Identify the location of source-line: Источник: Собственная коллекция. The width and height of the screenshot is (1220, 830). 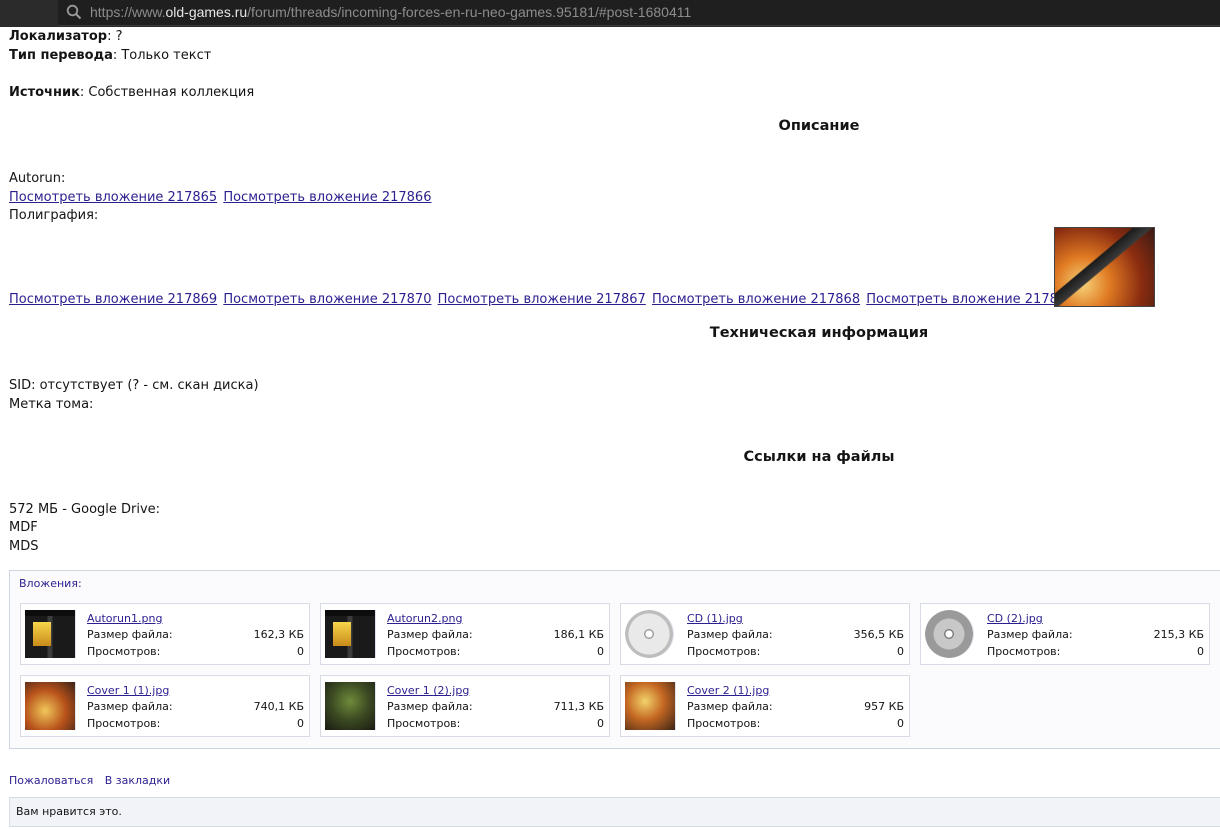
(131, 92).